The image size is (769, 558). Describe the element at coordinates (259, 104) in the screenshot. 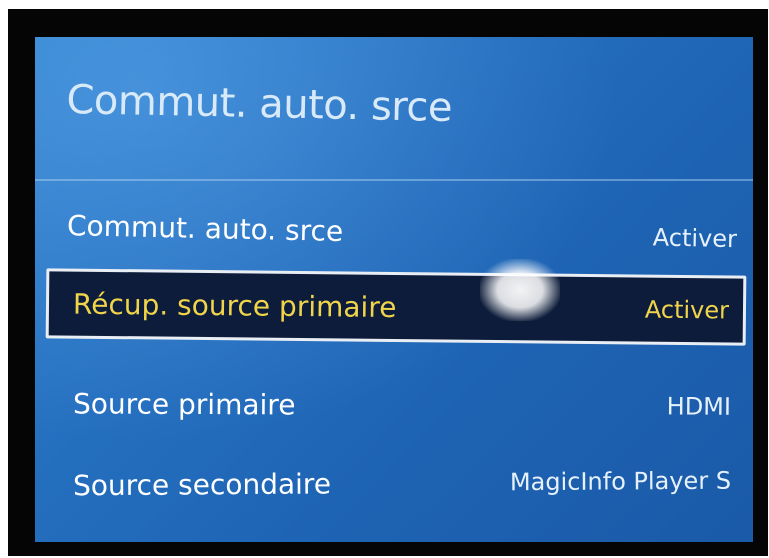

I see `menu-title: Commut. auto. srce` at that location.